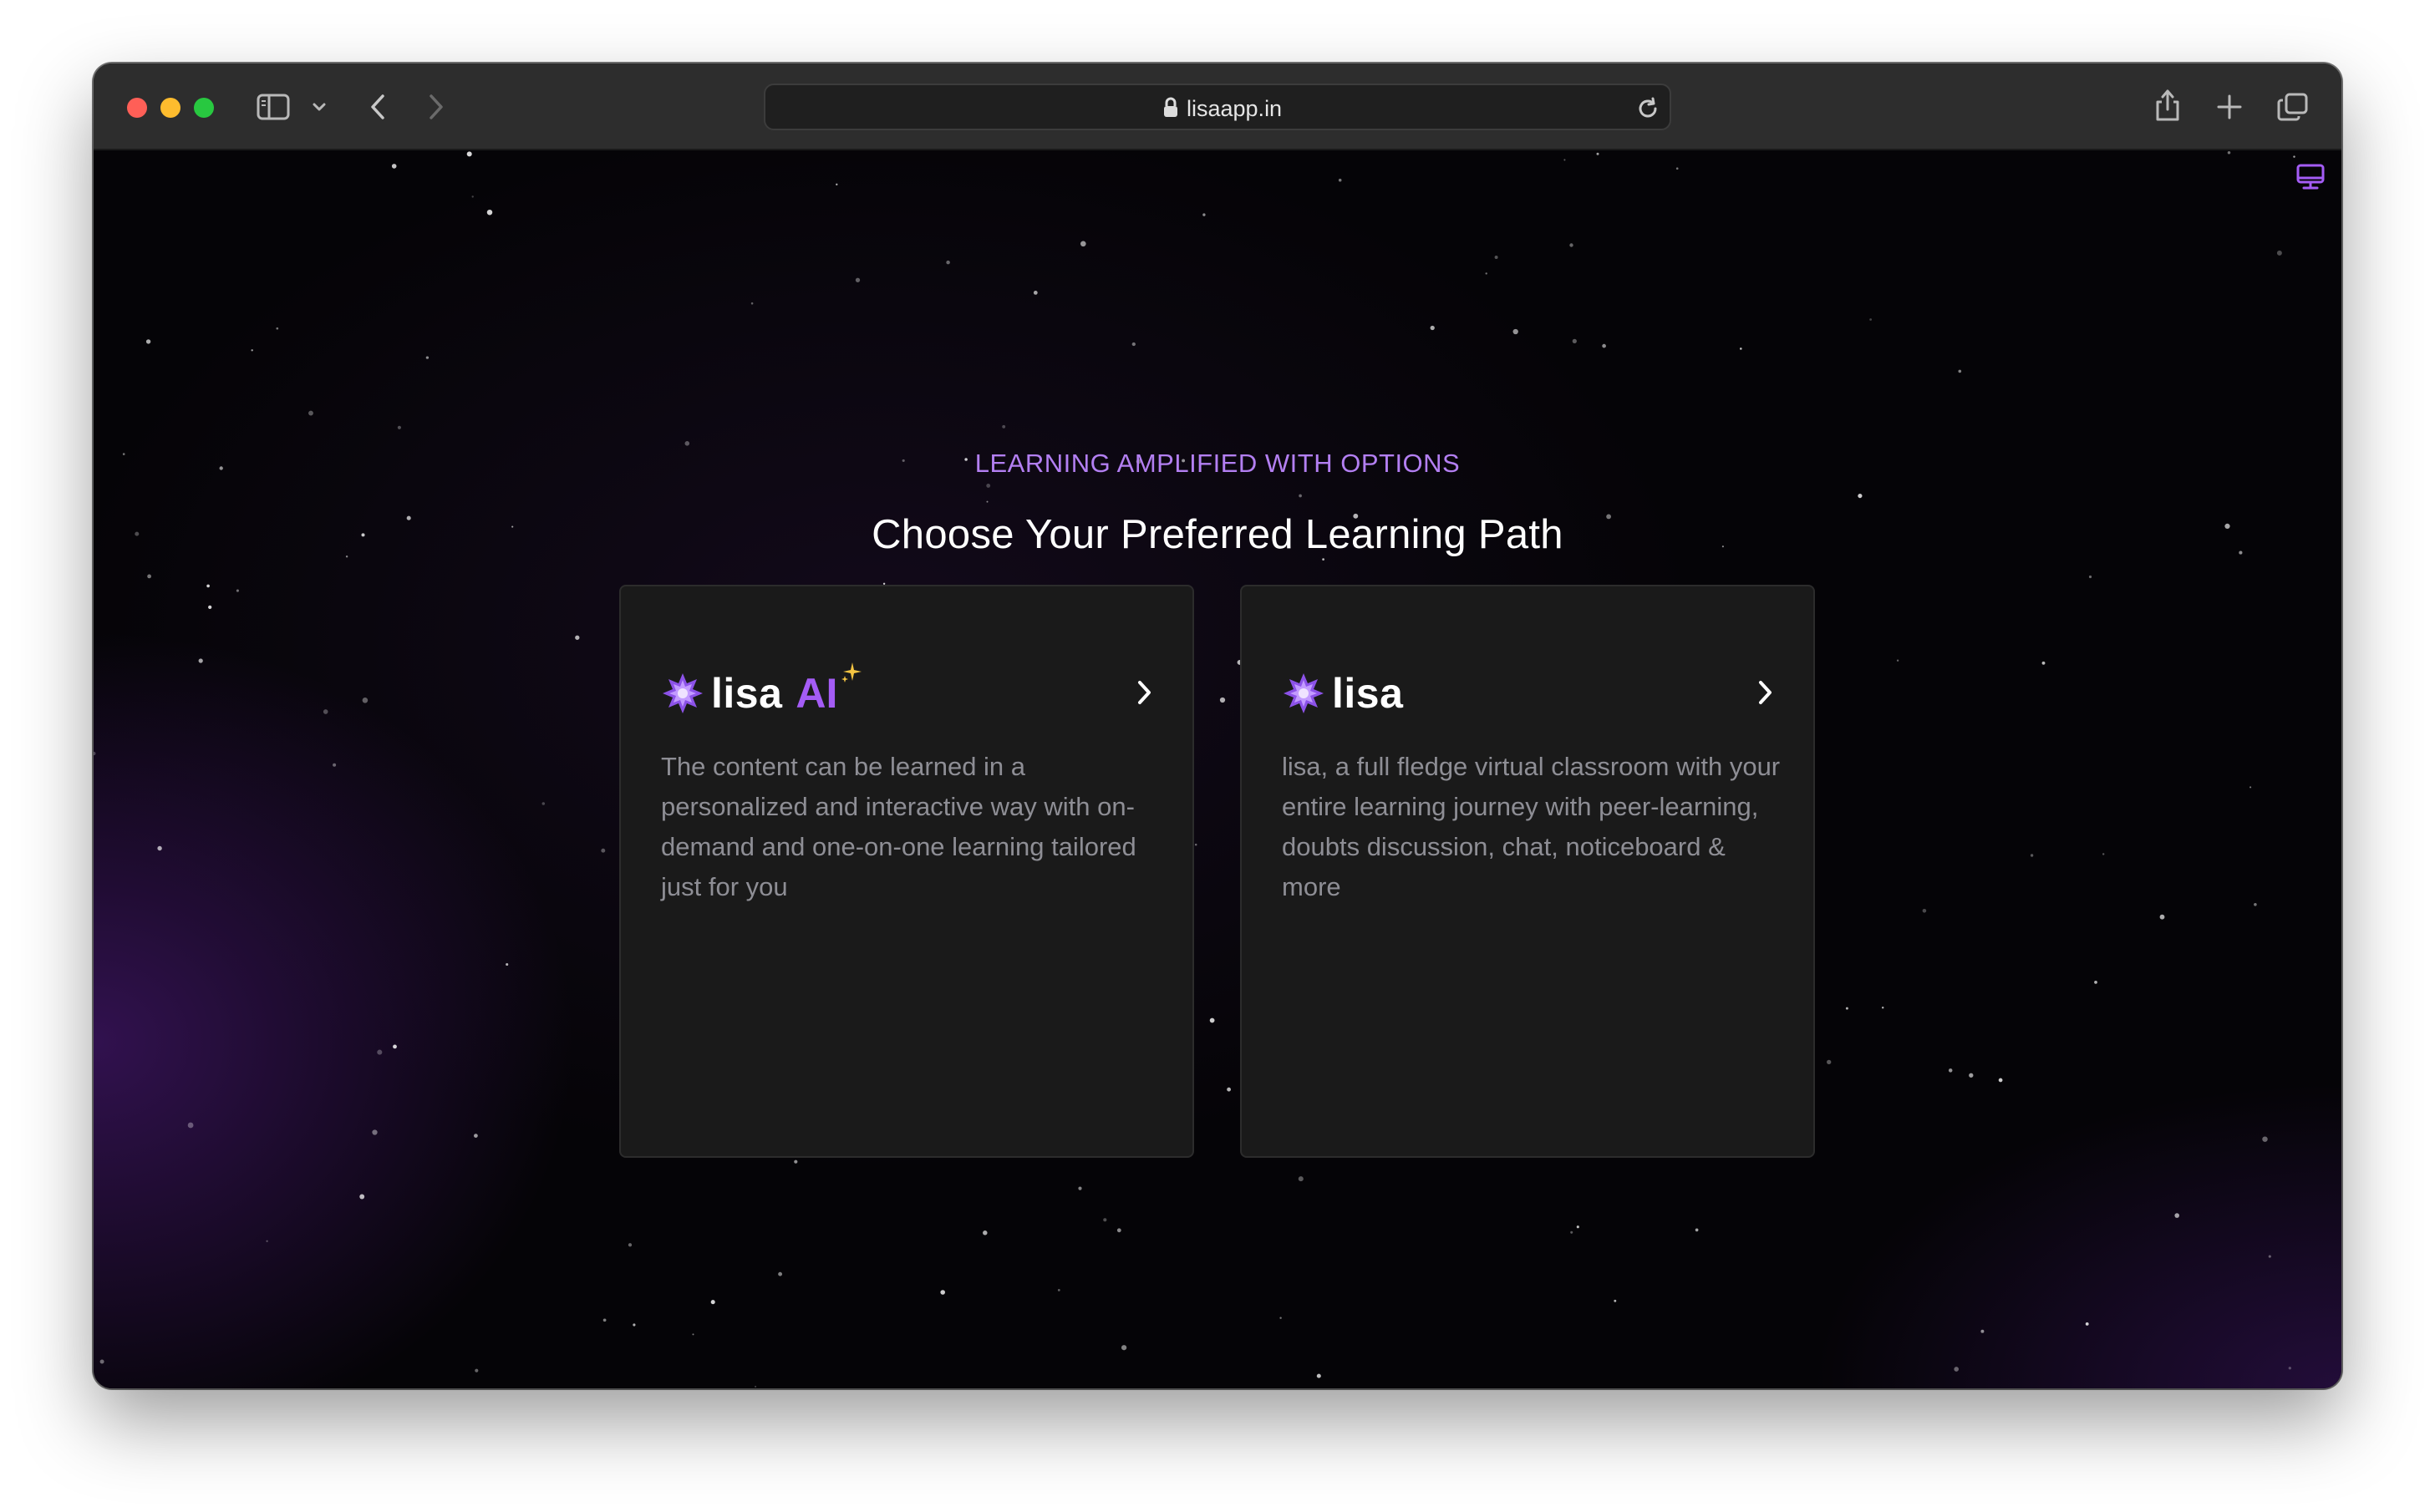 The width and height of the screenshot is (2435, 1512). I want to click on share-icon, so click(2167, 105).